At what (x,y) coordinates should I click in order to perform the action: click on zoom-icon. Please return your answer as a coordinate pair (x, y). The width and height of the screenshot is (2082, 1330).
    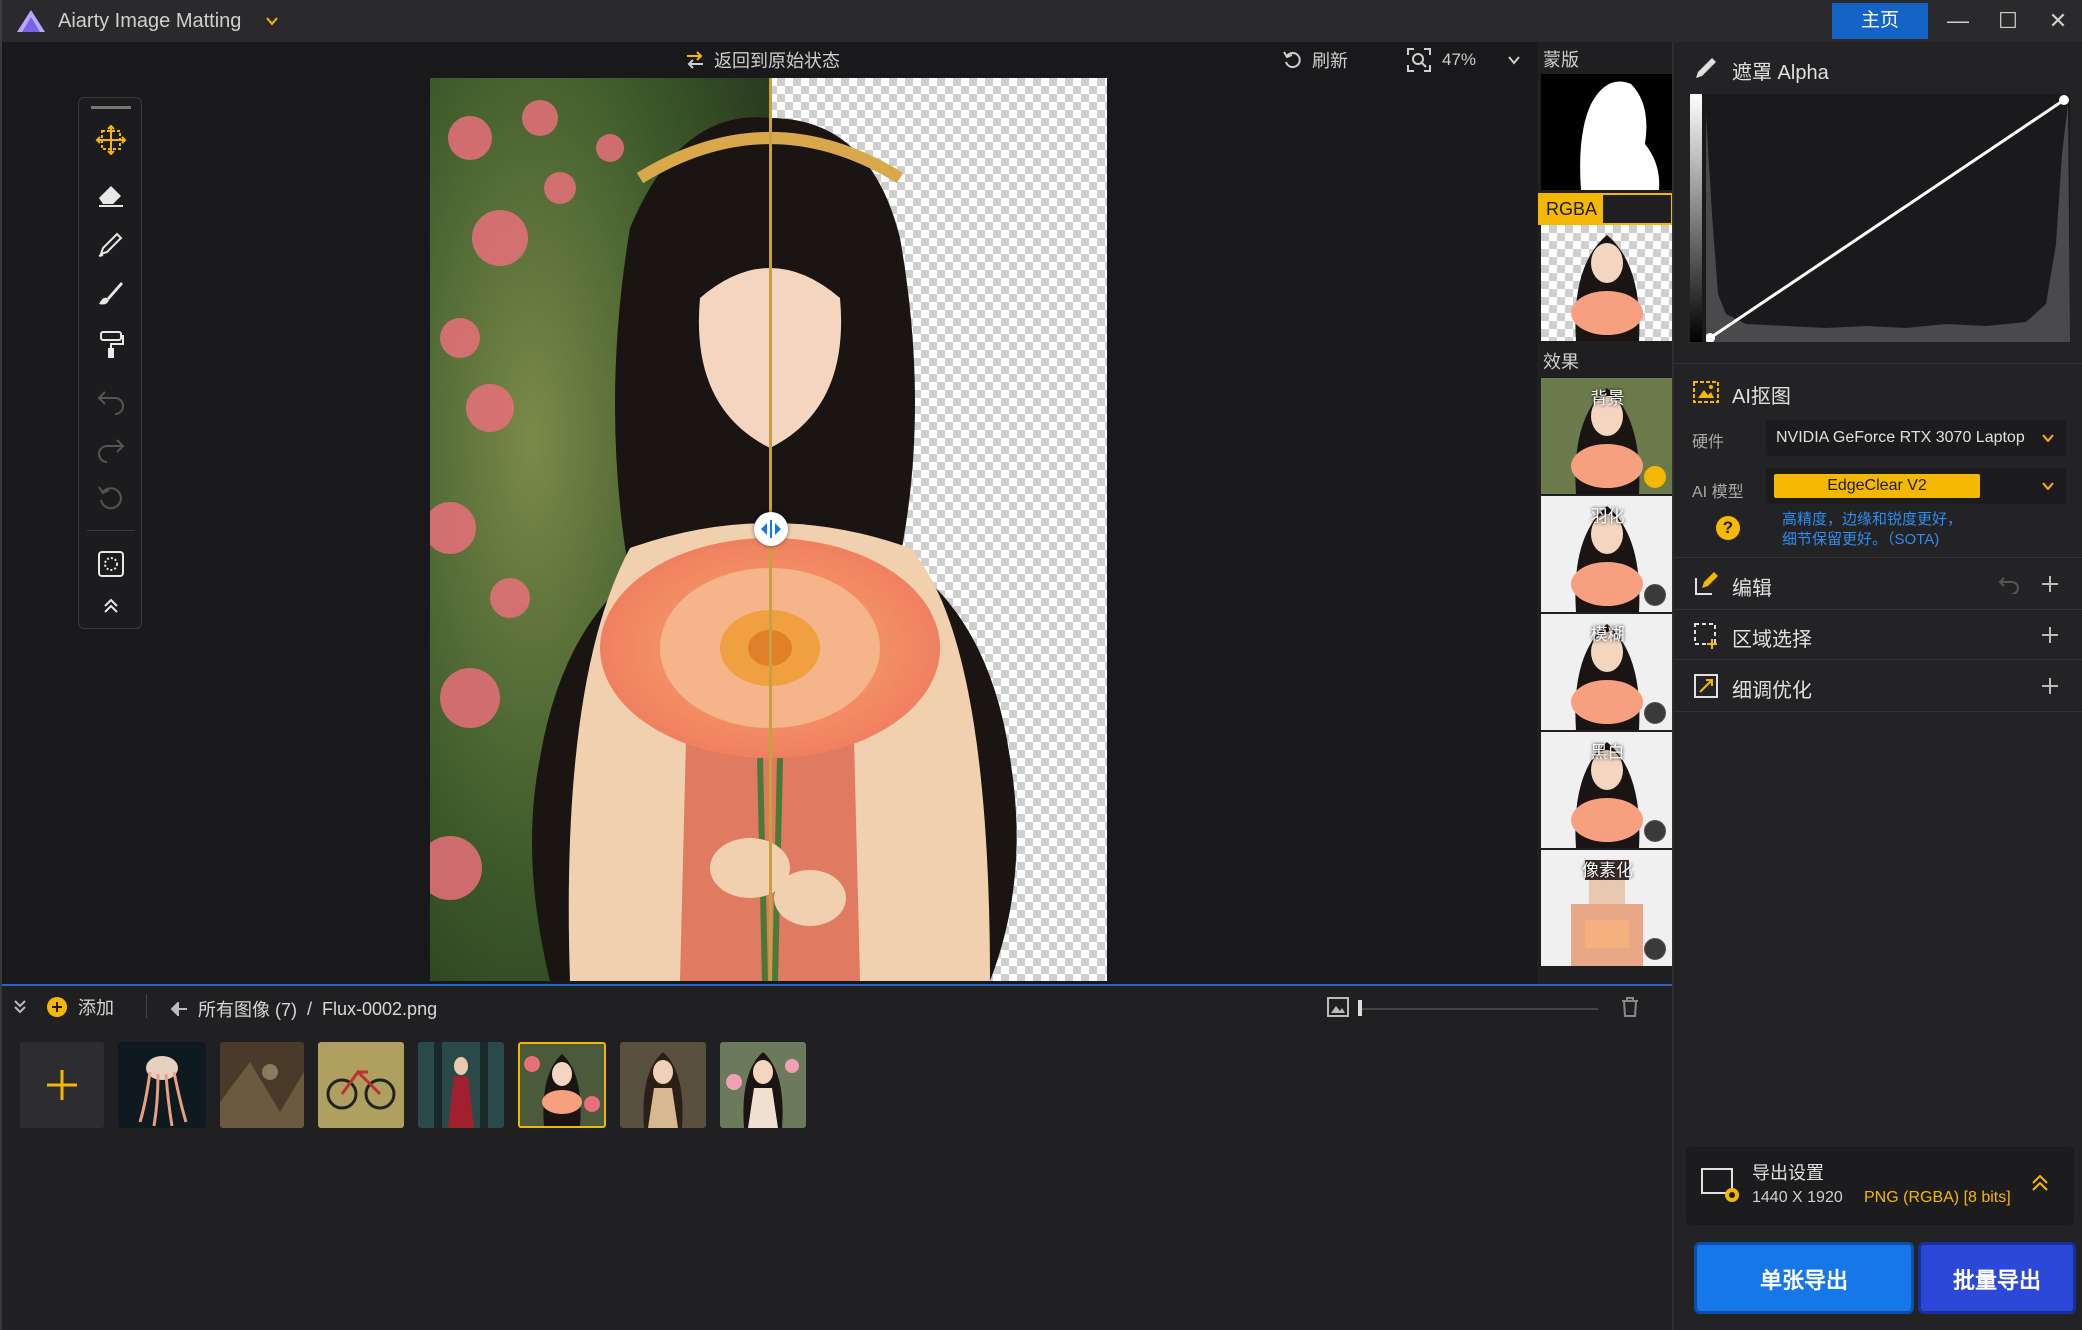
    Looking at the image, I should click on (1419, 60).